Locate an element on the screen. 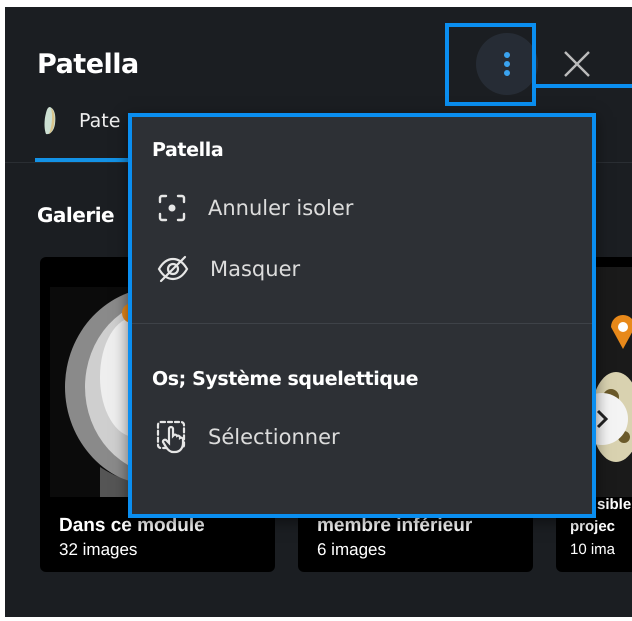  menu-section-title: Patella is located at coordinates (188, 150).